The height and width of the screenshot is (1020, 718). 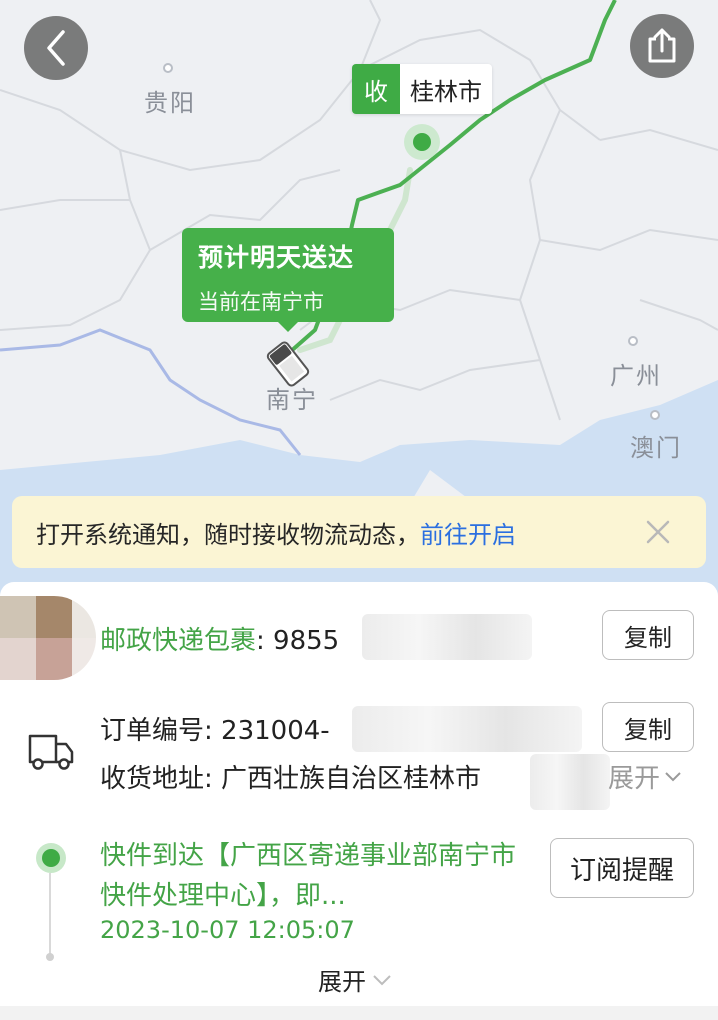 I want to click on enable-notification-link: 前往开启, so click(x=468, y=532).